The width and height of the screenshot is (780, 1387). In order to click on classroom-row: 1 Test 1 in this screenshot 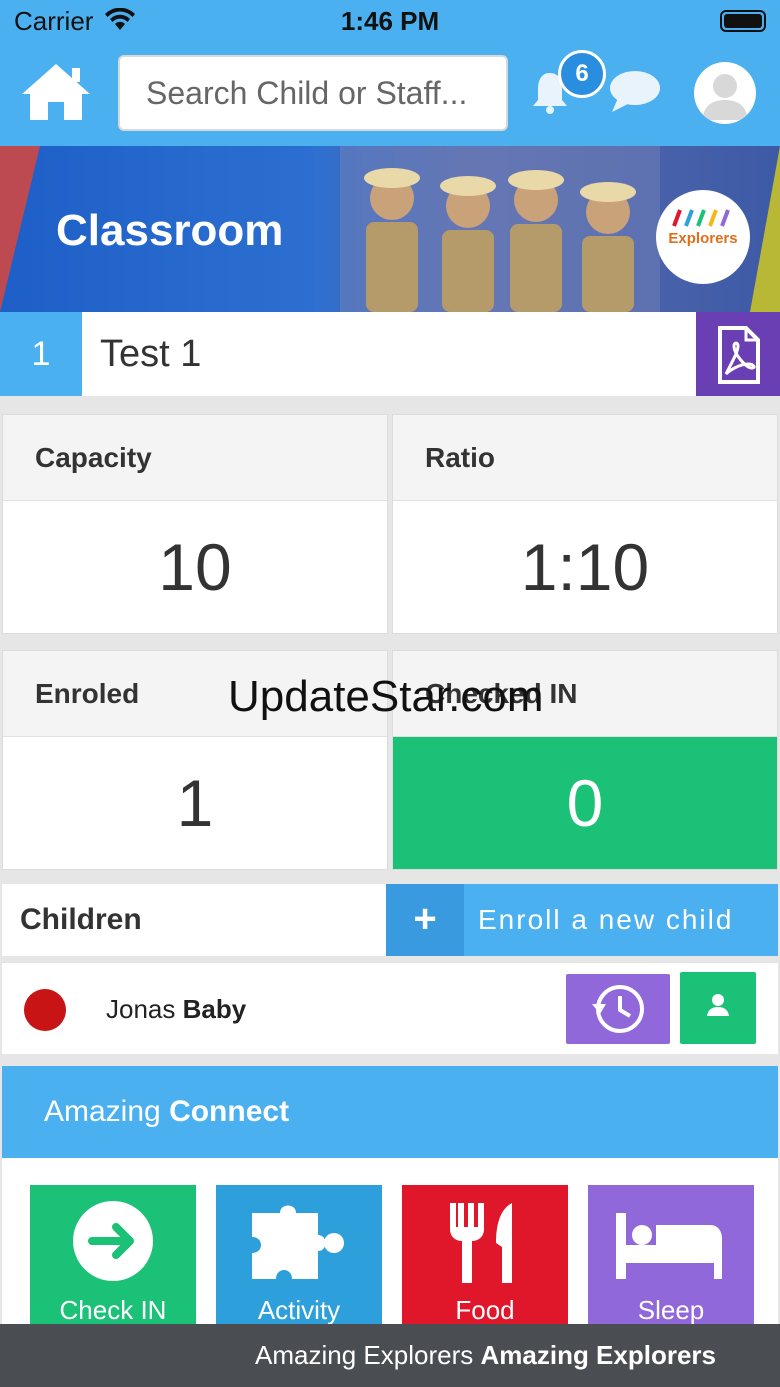, I will do `click(390, 354)`.